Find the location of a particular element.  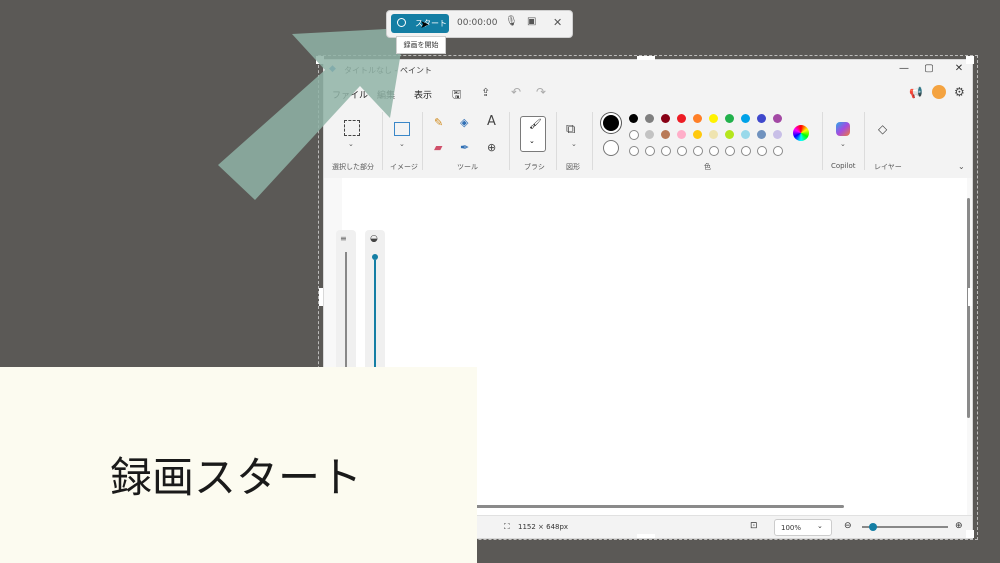

close-icon: ✕ is located at coordinates (557, 22).